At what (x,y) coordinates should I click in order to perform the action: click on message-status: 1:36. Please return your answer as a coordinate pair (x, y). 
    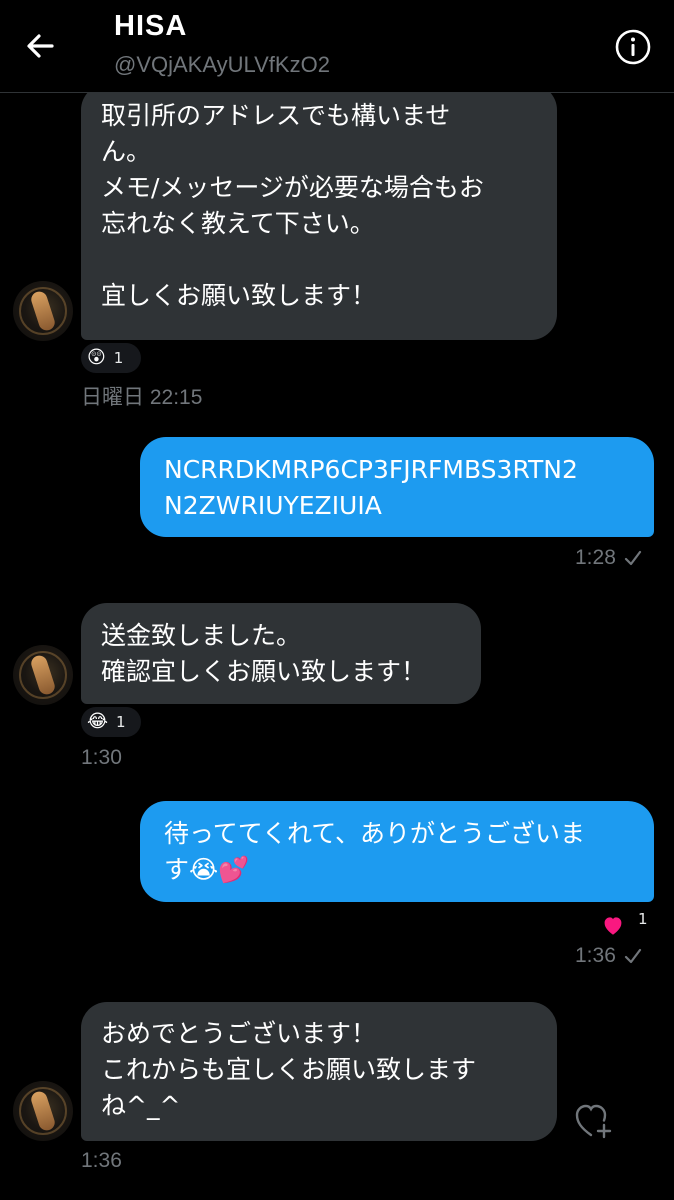
    Looking at the image, I should click on (608, 956).